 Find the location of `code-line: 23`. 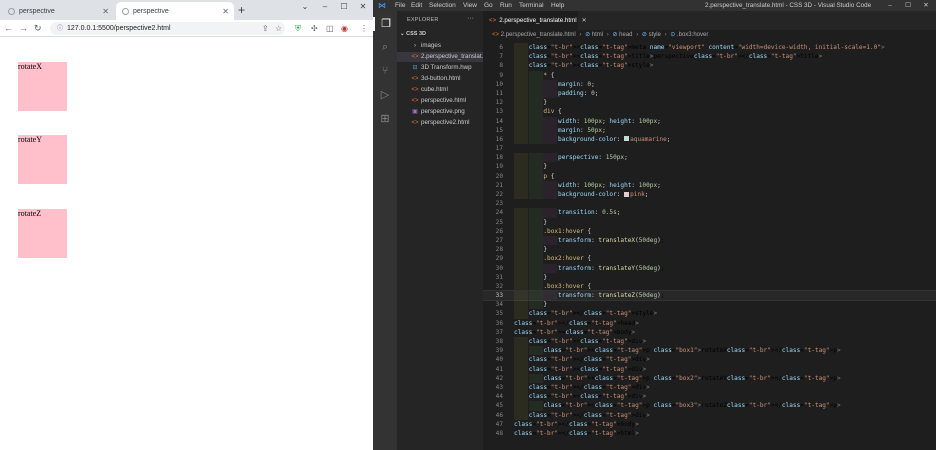

code-line: 23 is located at coordinates (709, 203).